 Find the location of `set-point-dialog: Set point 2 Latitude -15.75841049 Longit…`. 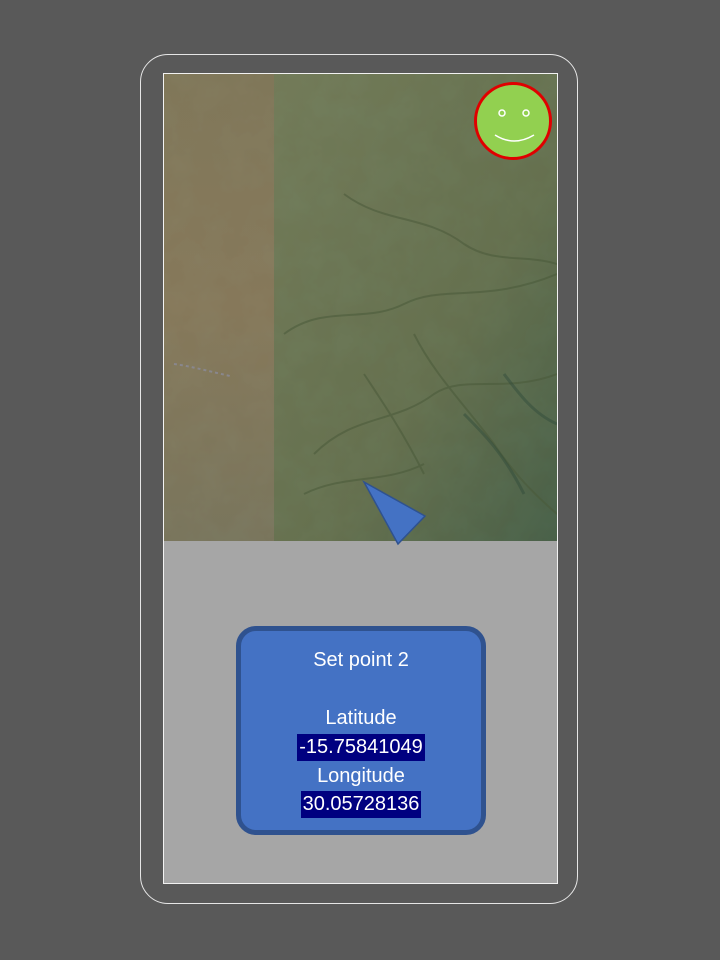

set-point-dialog: Set point 2 Latitude -15.75841049 Longit… is located at coordinates (361, 730).